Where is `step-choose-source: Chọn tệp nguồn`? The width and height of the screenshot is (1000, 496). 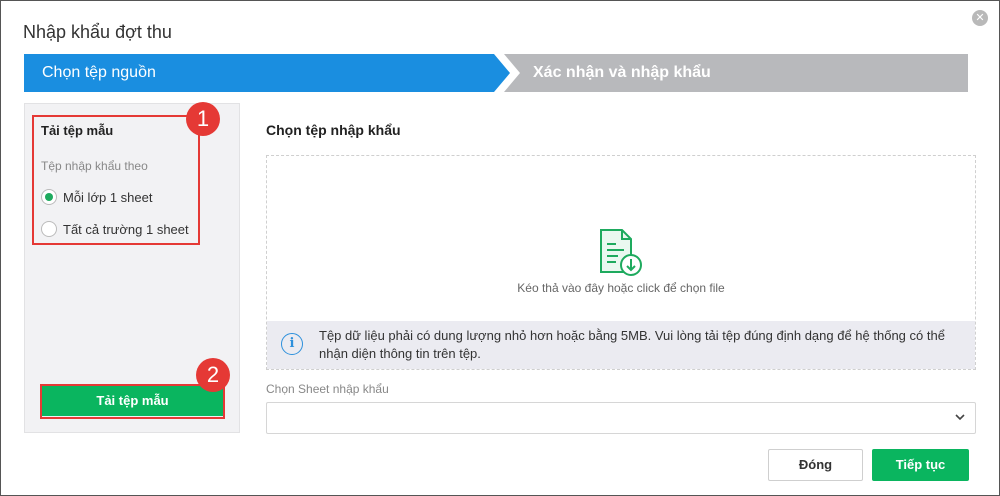
step-choose-source: Chọn tệp nguồn is located at coordinates (267, 73).